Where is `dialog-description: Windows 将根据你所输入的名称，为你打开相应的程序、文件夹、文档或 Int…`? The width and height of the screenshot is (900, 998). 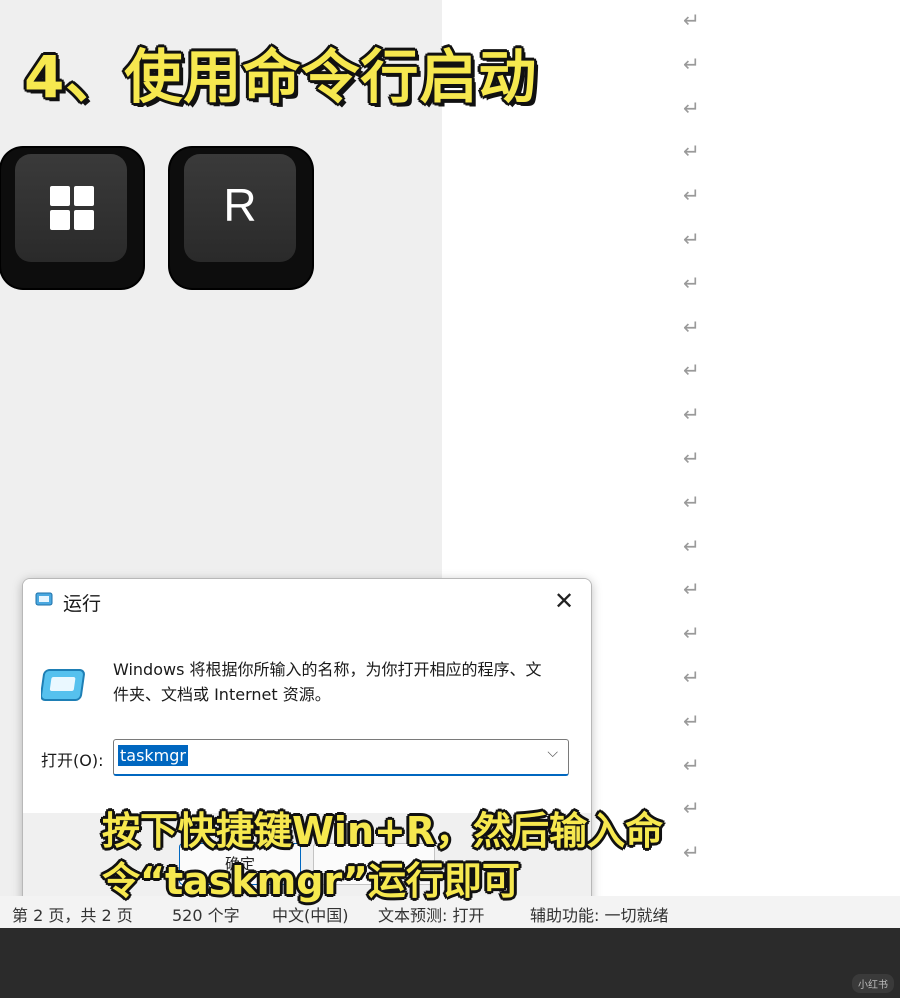 dialog-description: Windows 将根据你所输入的名称，为你打开相应的程序、文件夹、文档或 Int… is located at coordinates (327, 682).